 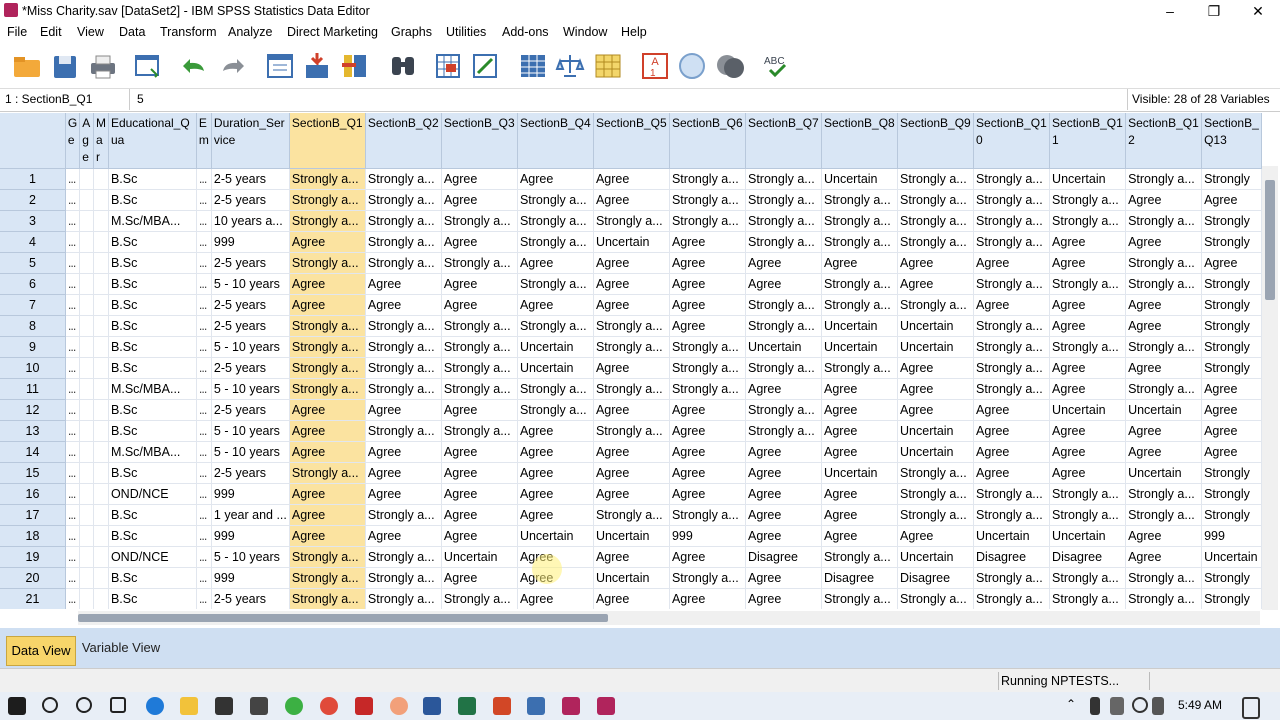 I want to click on menu-direct-marketing: Direct Marketing, so click(x=332, y=32).